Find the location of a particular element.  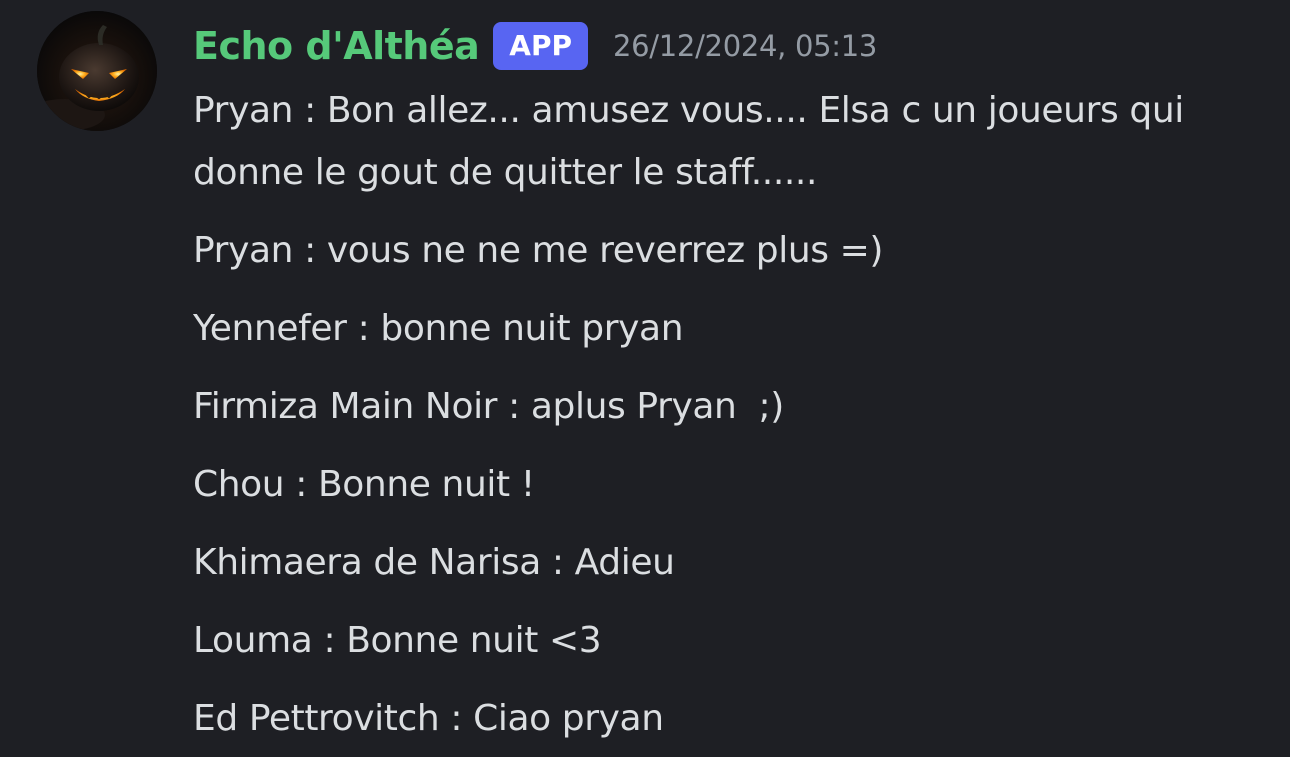

message-line: Pryan : vous ne ne me reverrez plus =) is located at coordinates (538, 250).